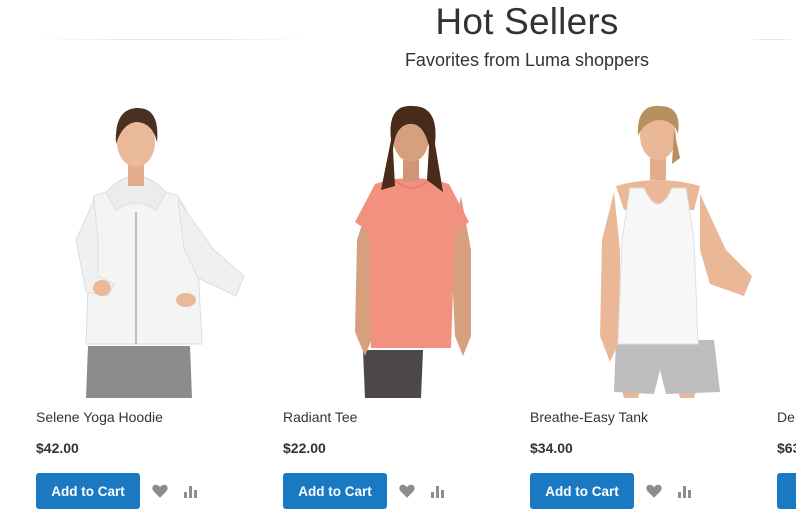  What do you see at coordinates (551, 448) in the screenshot?
I see `product-price: $34.00` at bounding box center [551, 448].